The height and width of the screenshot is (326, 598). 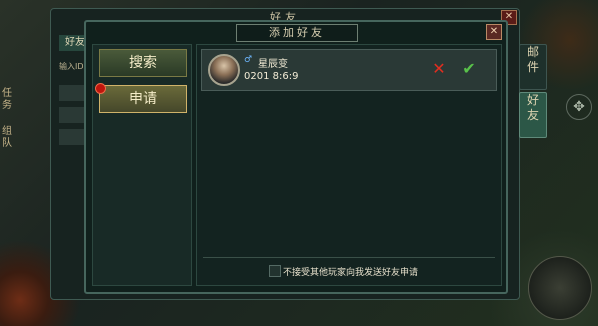 What do you see at coordinates (7, 141) in the screenshot?
I see `left-strip-item: 队` at bounding box center [7, 141].